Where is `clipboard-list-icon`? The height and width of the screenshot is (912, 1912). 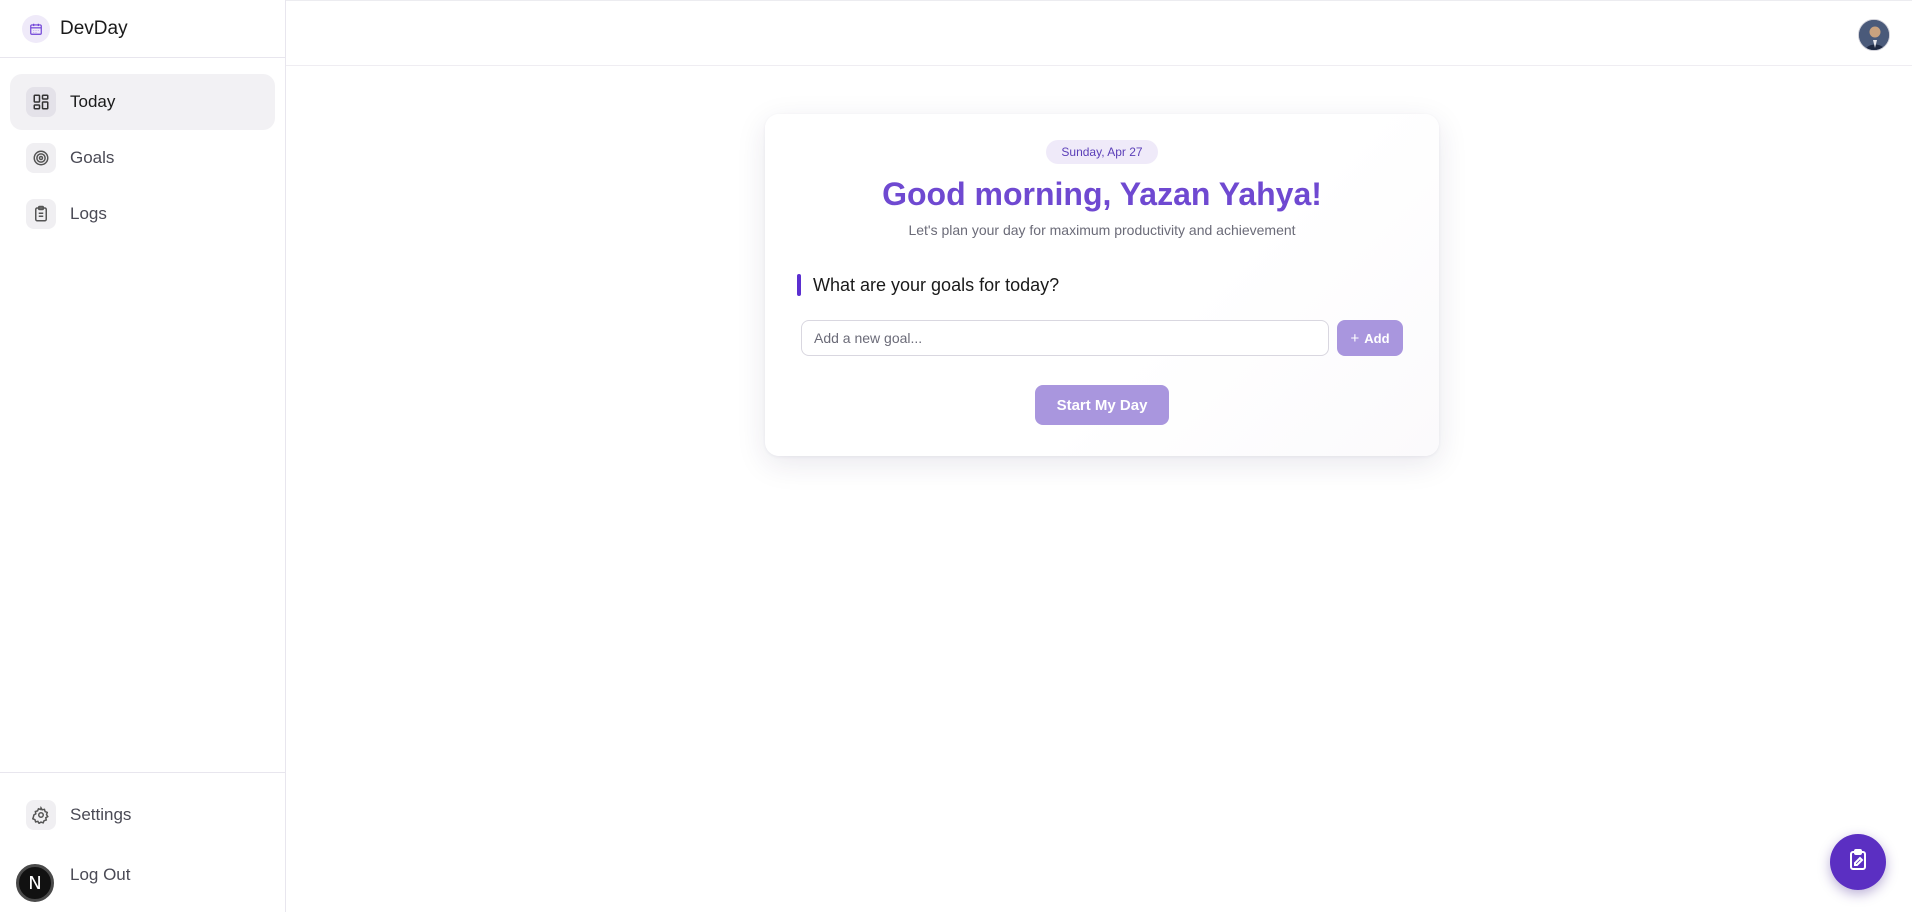 clipboard-list-icon is located at coordinates (41, 214).